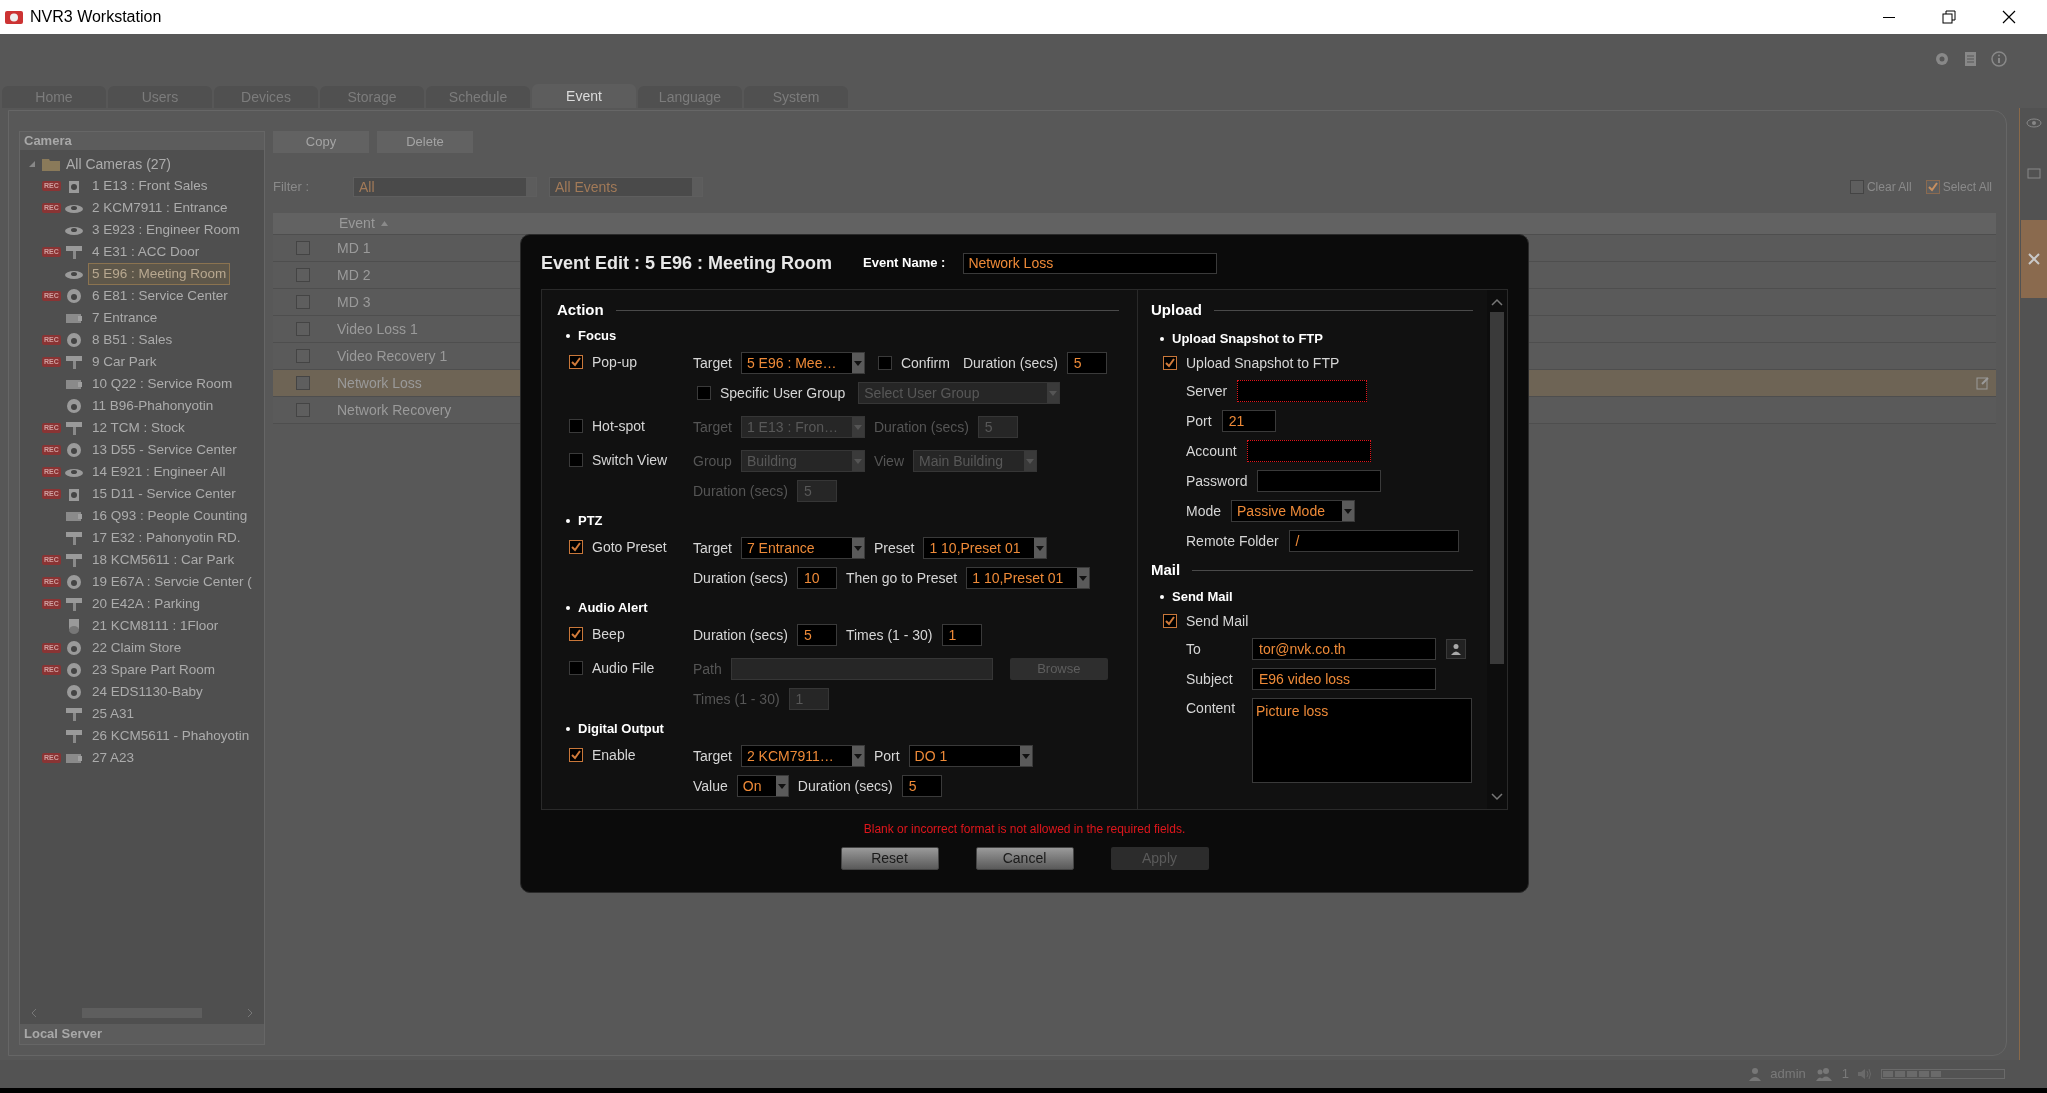  I want to click on checkbox-label: Upload Snapshot to FTP, so click(1263, 363).